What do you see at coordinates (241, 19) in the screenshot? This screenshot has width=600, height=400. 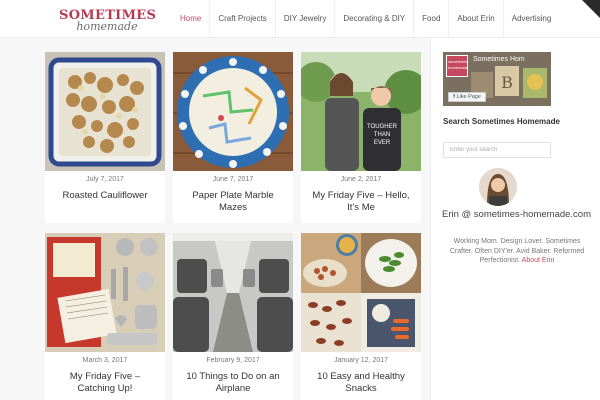 I see `nav-item-craft-projects: Craft Projects` at bounding box center [241, 19].